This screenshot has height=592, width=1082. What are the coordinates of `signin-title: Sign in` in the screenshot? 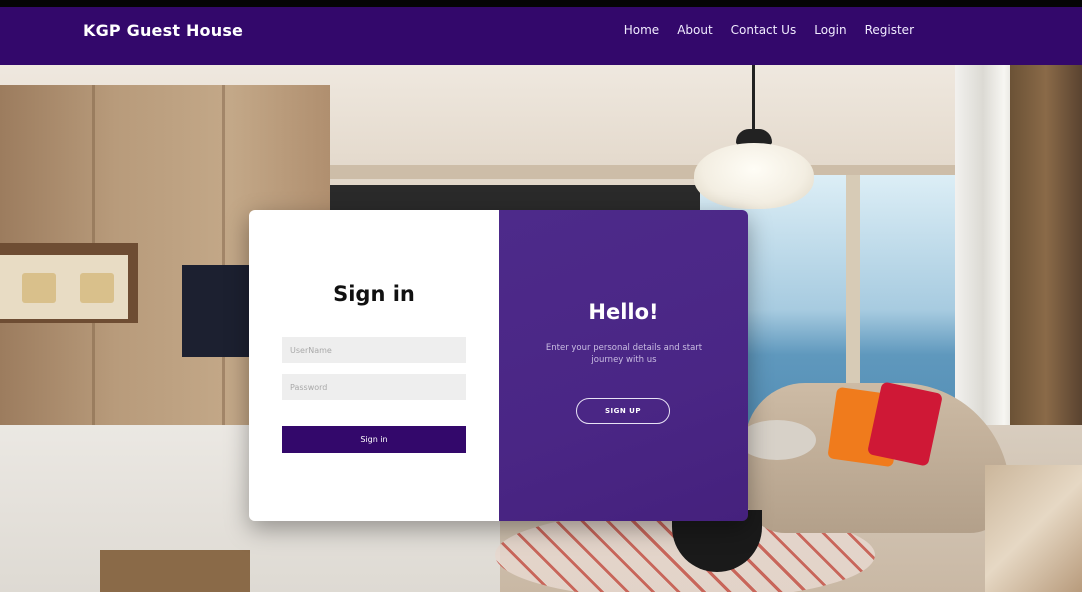 It's located at (374, 294).